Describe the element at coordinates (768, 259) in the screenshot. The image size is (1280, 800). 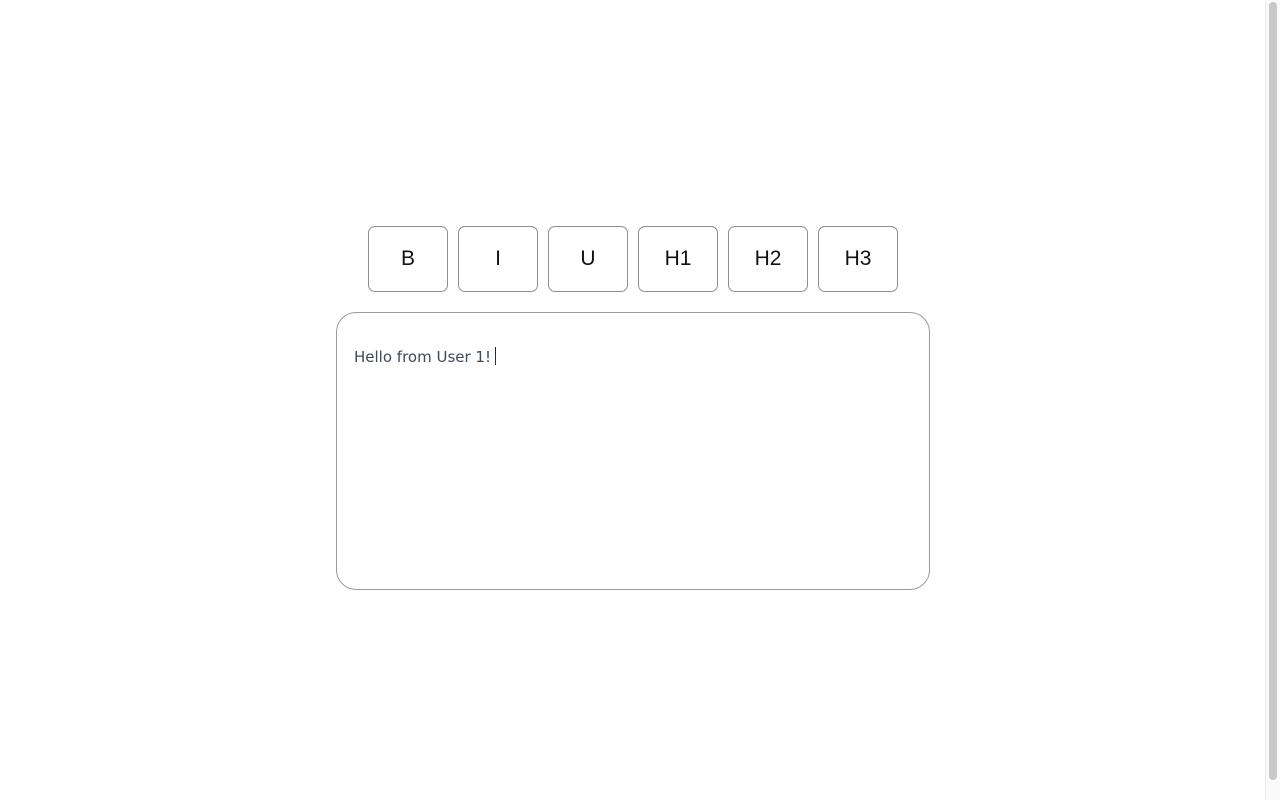
I see `heading-2-button: H2` at that location.